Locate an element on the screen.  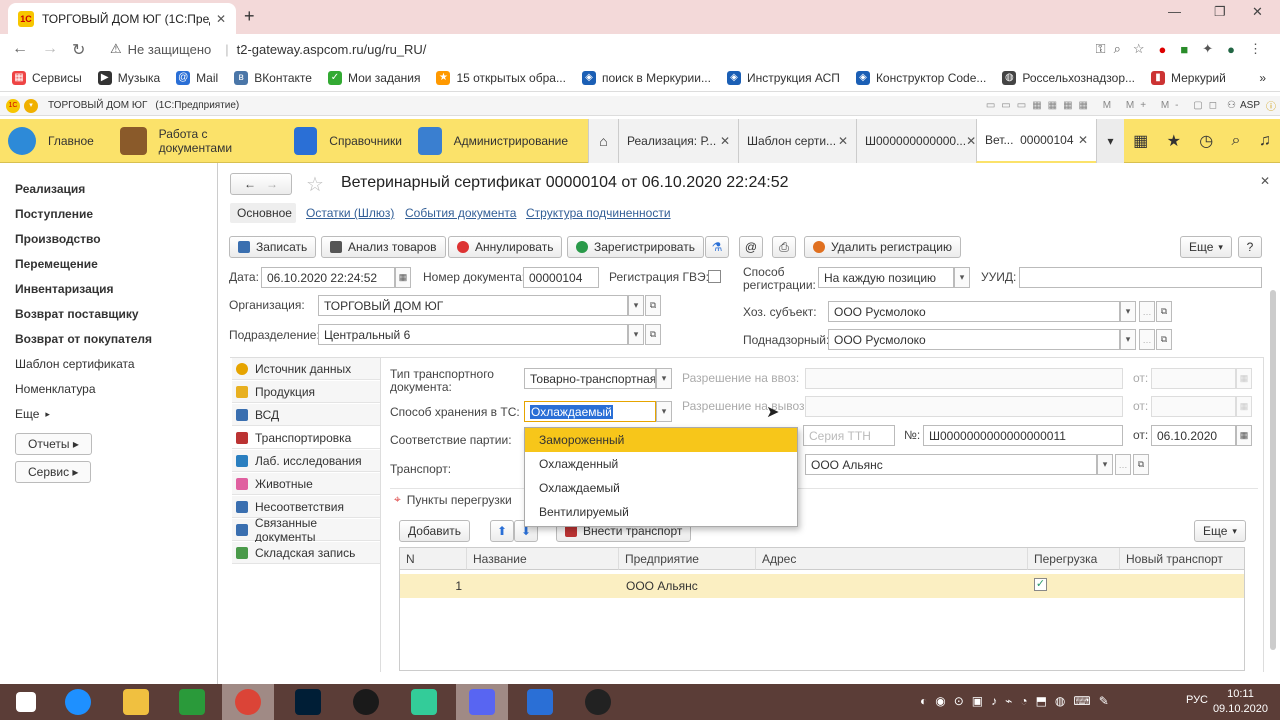
ttn-number-field: Ш0000000000000000011 is located at coordinates (1023, 435).